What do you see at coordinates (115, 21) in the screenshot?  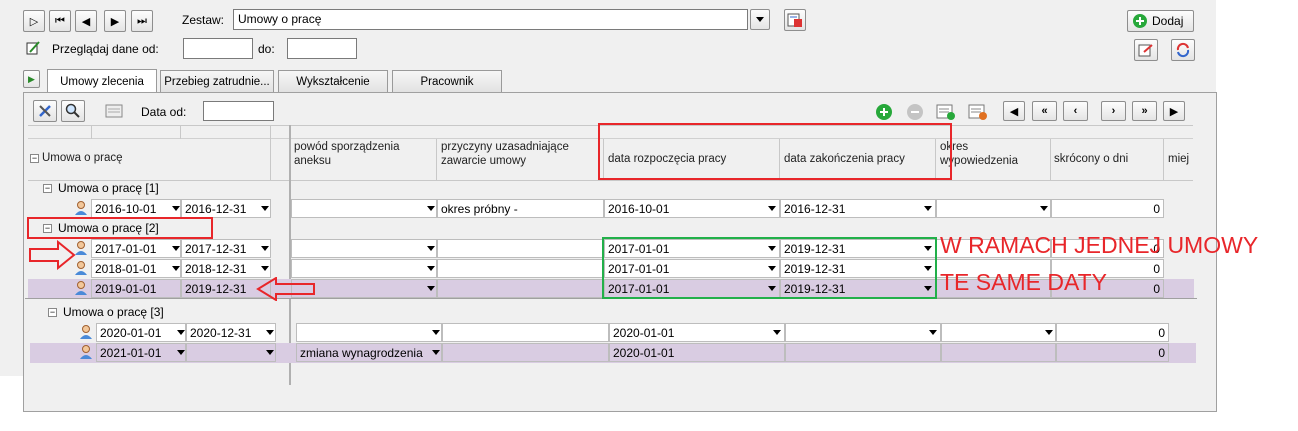 I see `nav-next-button: ▶` at bounding box center [115, 21].